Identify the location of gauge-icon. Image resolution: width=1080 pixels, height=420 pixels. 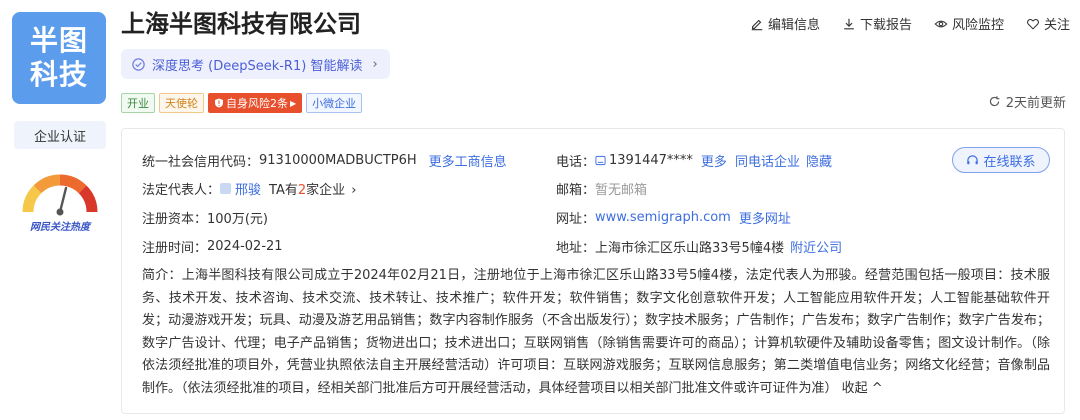
(60, 195).